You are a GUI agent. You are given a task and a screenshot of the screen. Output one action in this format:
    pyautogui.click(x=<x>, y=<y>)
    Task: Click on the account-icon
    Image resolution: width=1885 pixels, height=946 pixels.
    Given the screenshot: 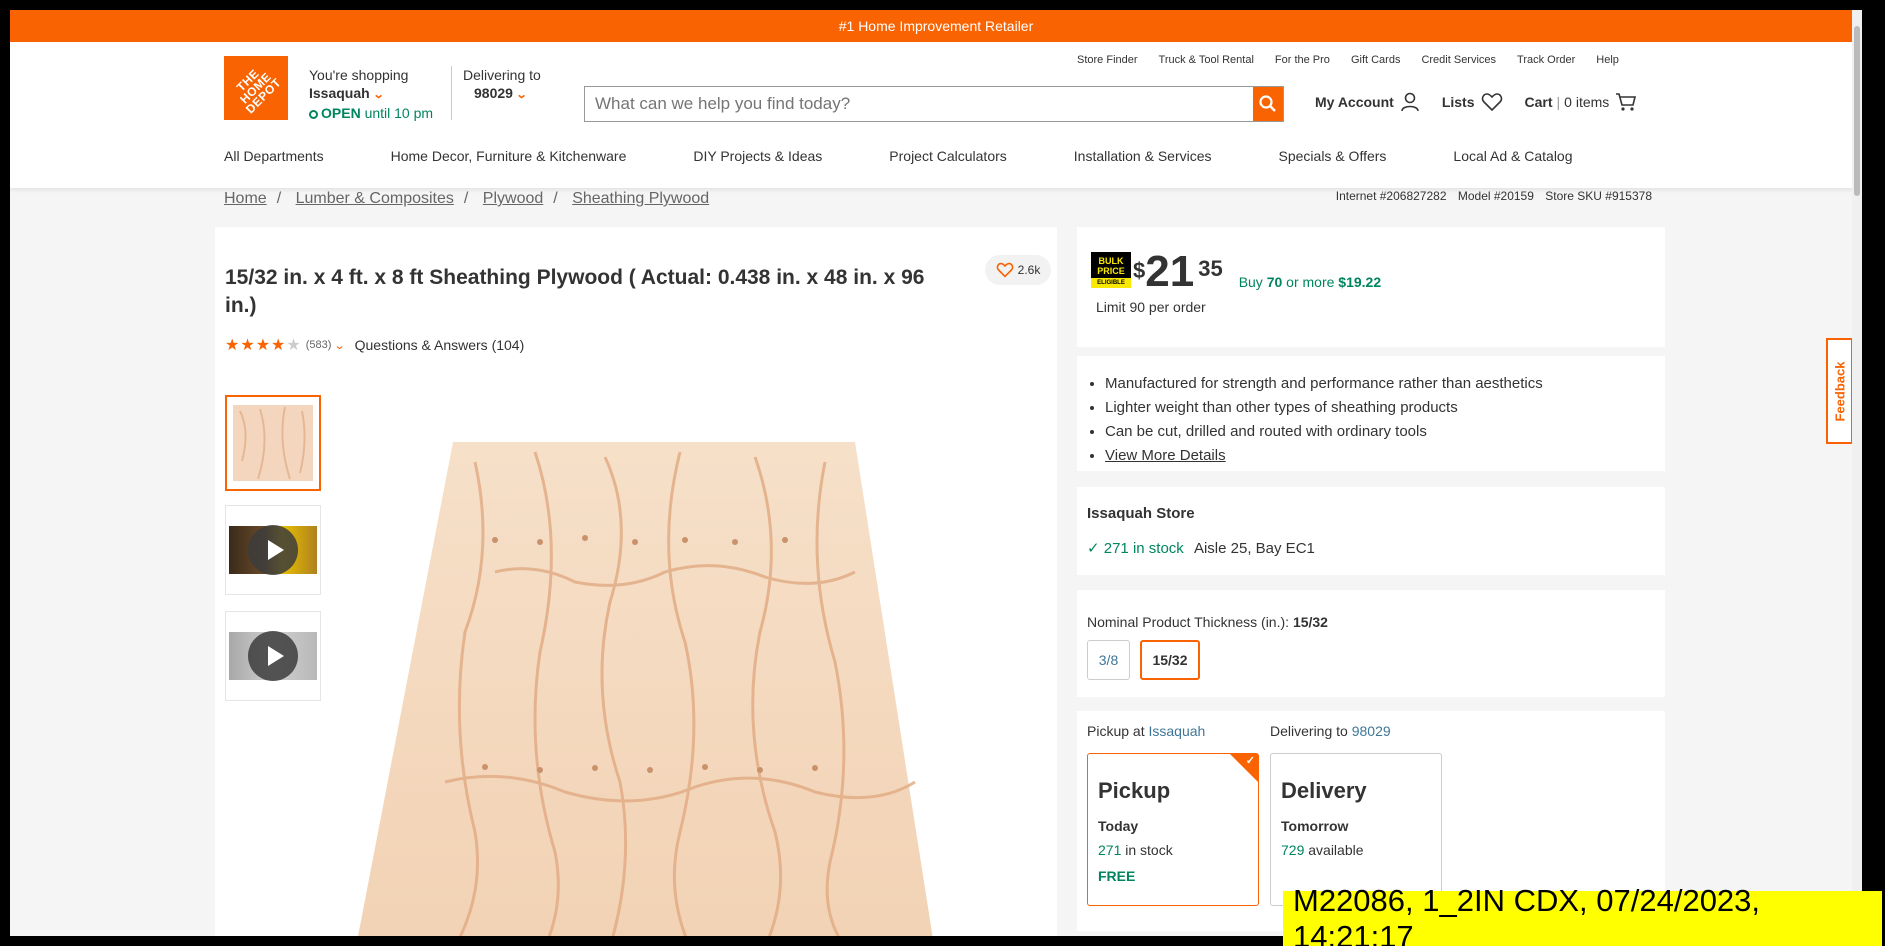 What is the action you would take?
    pyautogui.click(x=1410, y=102)
    